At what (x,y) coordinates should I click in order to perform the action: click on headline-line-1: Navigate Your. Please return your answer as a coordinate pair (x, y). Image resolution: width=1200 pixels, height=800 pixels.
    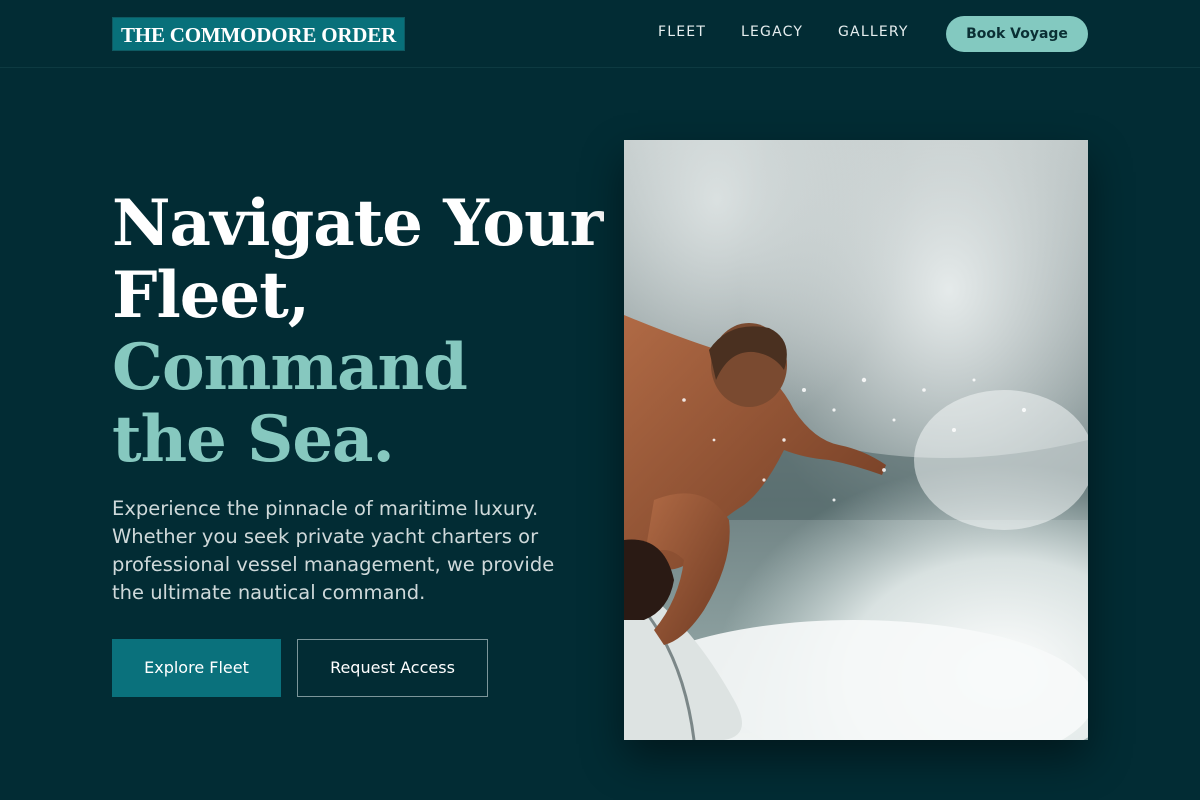
    Looking at the image, I should click on (357, 223).